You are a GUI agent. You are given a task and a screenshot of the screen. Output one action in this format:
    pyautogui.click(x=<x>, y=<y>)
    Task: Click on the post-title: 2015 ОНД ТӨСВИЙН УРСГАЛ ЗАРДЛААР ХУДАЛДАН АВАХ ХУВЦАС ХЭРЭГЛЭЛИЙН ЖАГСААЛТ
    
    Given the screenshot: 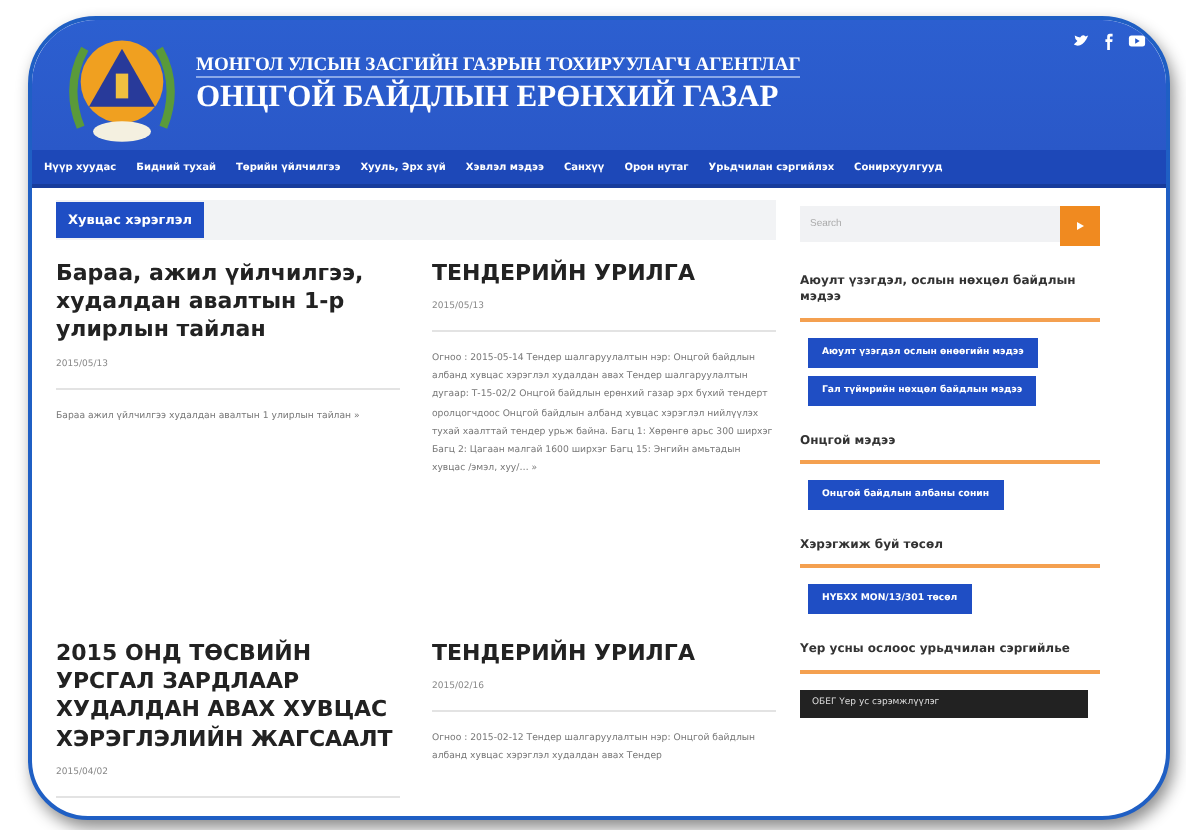 What is the action you would take?
    pyautogui.click(x=228, y=696)
    